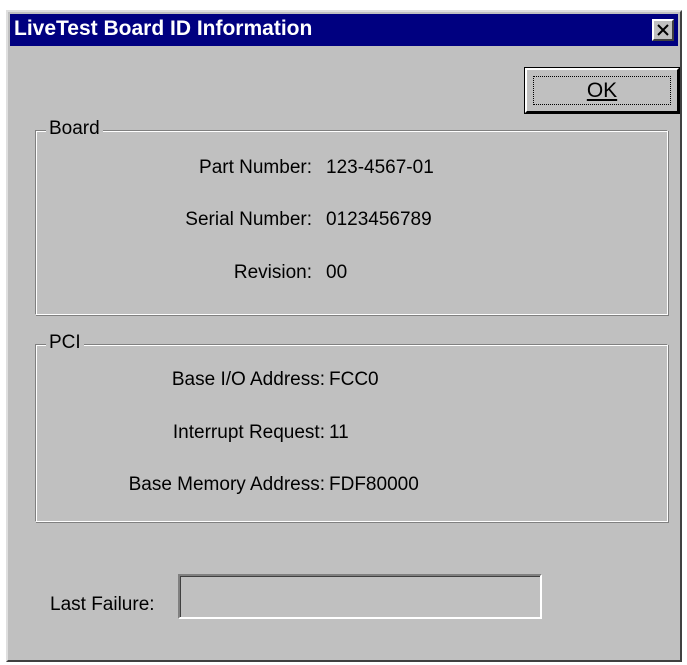 The image size is (687, 665). Describe the element at coordinates (344, 30) in the screenshot. I see `title-bar: LiveTest Board ID Information` at that location.